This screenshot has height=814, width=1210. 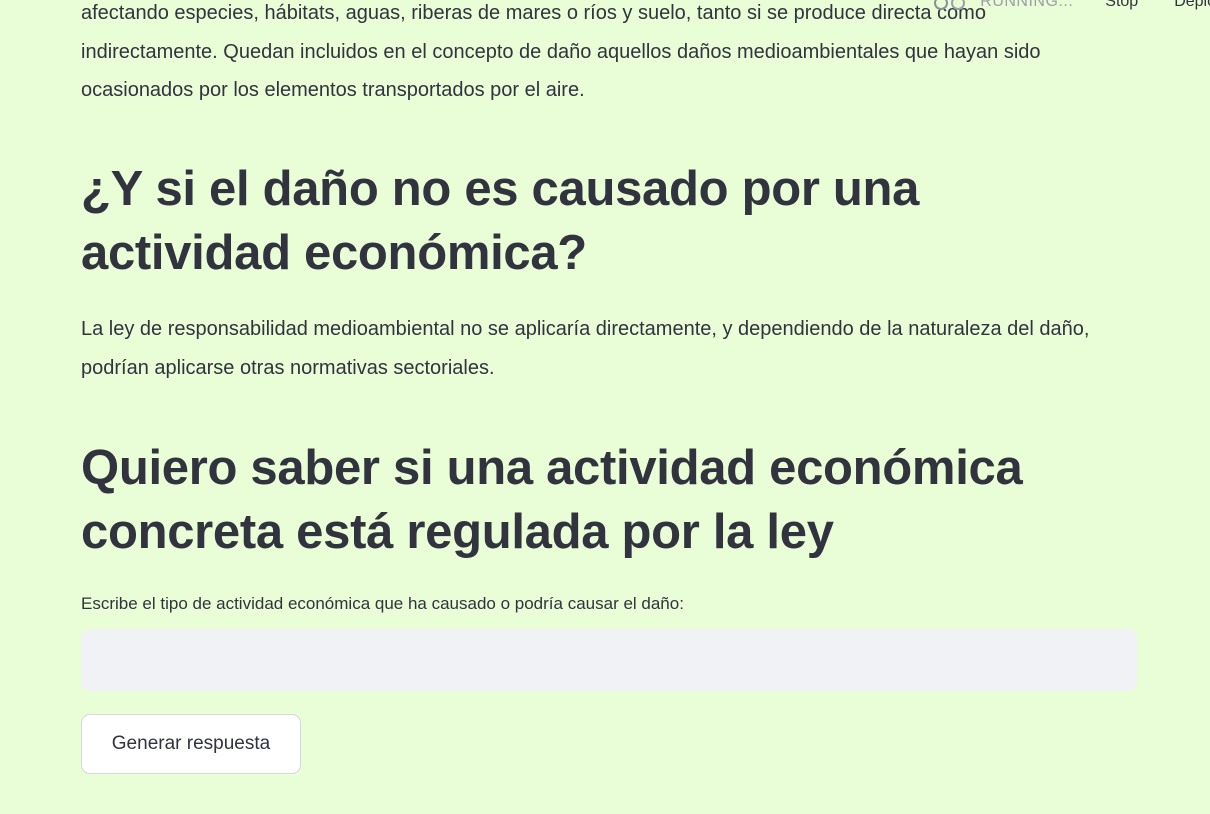 What do you see at coordinates (1121, 5) in the screenshot?
I see `stop-button: Stop` at bounding box center [1121, 5].